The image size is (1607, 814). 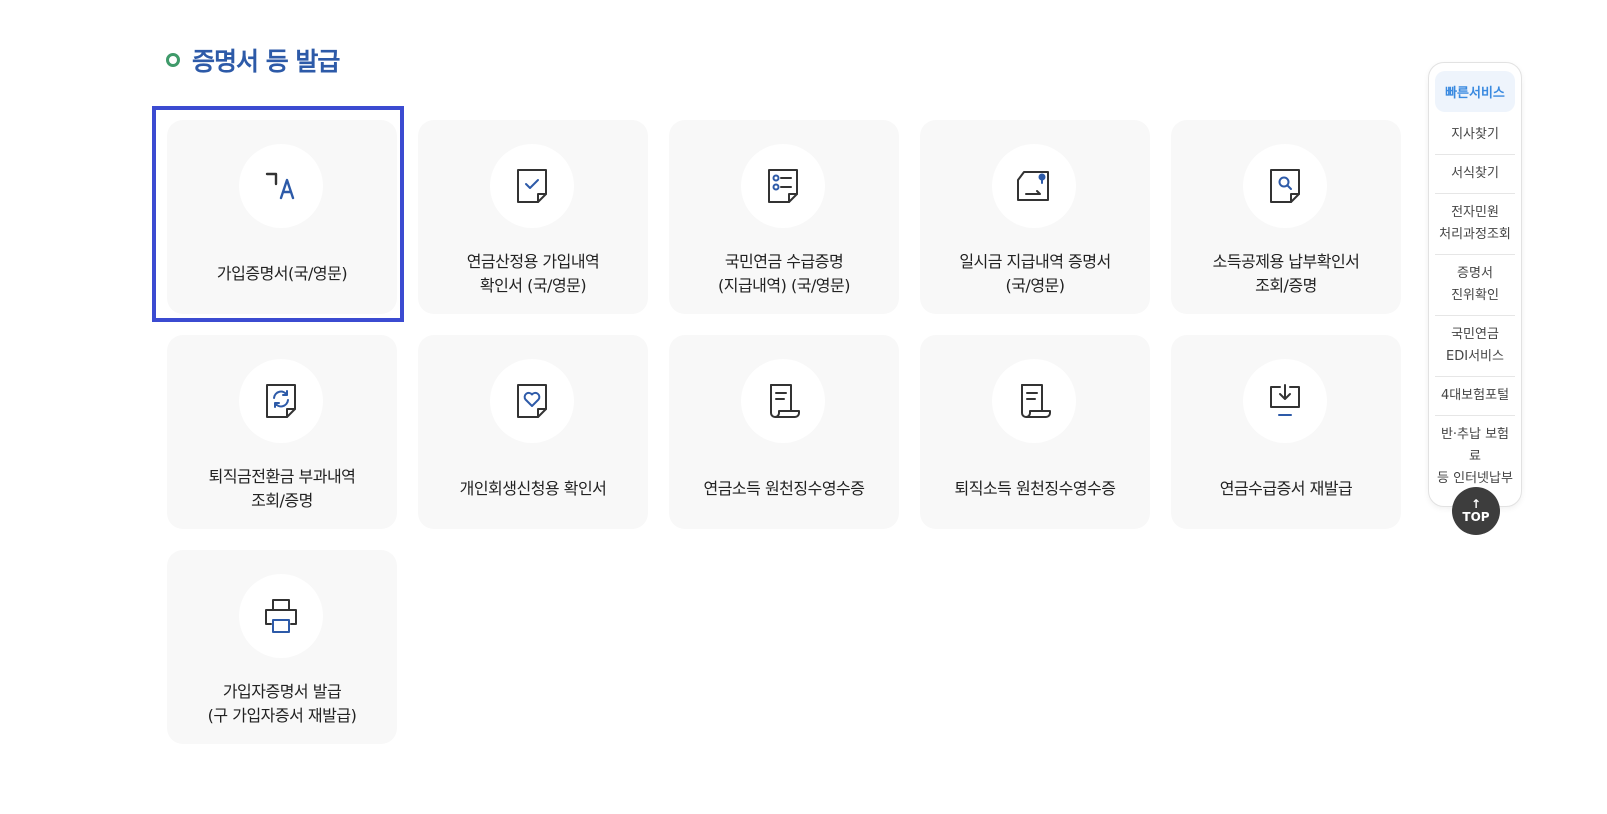 I want to click on document-search-icon, so click(x=1285, y=186).